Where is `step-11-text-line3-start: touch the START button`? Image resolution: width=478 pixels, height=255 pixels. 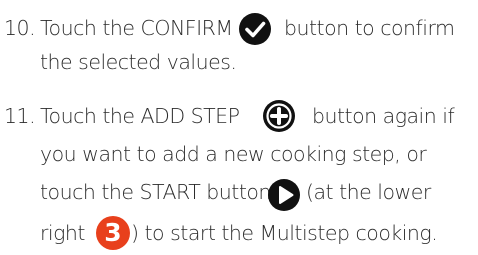 step-11-text-line3-start: touch the START button is located at coordinates (155, 192).